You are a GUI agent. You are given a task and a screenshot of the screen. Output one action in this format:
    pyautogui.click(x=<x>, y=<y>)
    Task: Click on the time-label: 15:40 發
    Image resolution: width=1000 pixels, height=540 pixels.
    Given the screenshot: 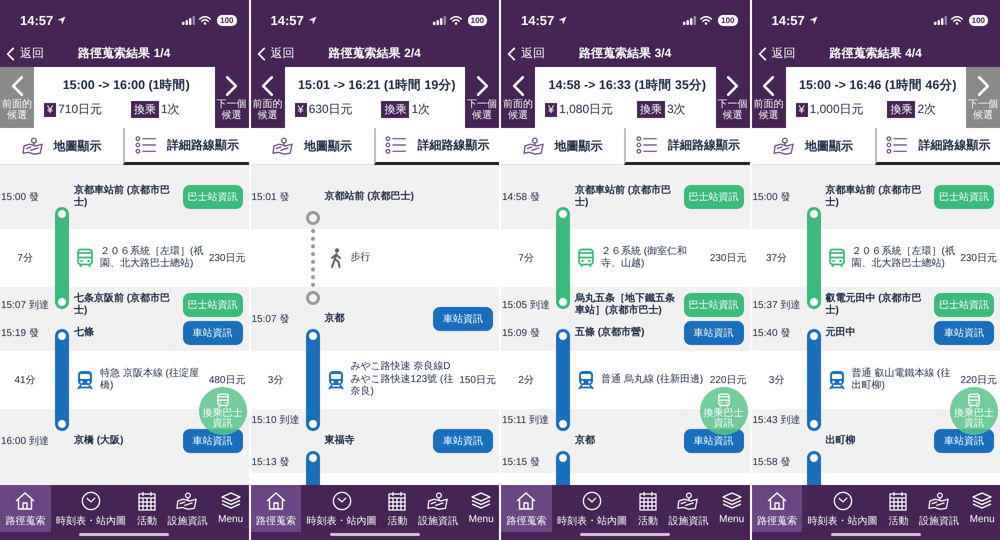 What is the action you would take?
    pyautogui.click(x=772, y=333)
    